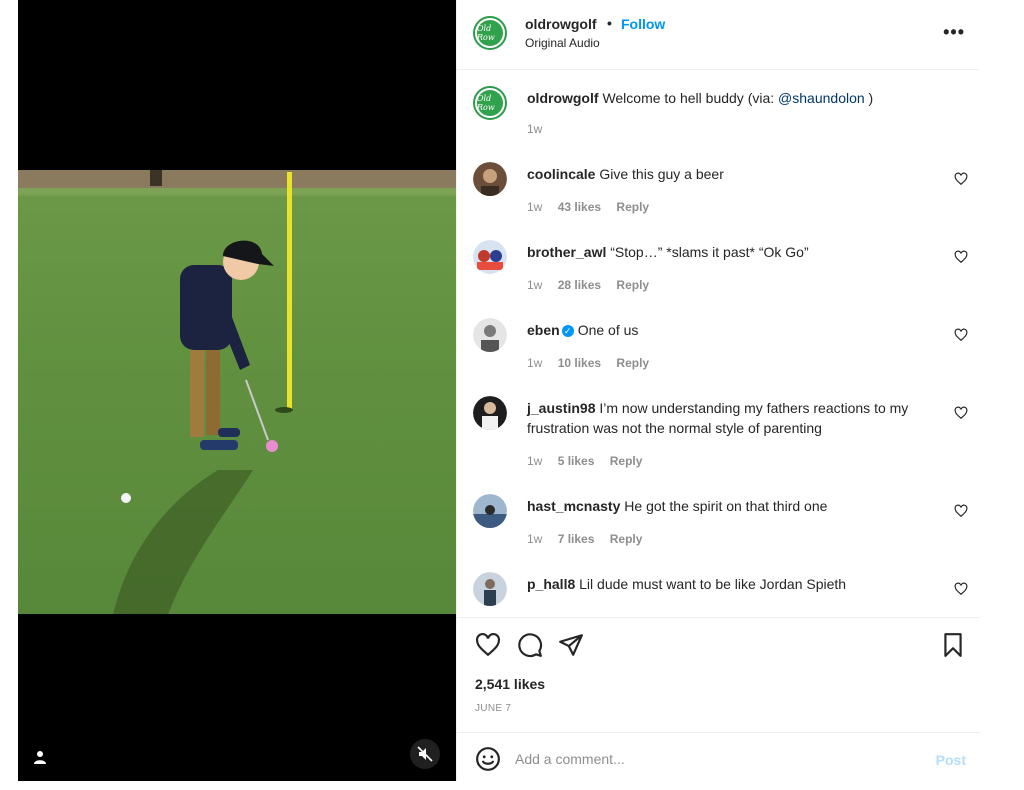 The width and height of the screenshot is (1024, 790). I want to click on mute-icon, so click(425, 754).